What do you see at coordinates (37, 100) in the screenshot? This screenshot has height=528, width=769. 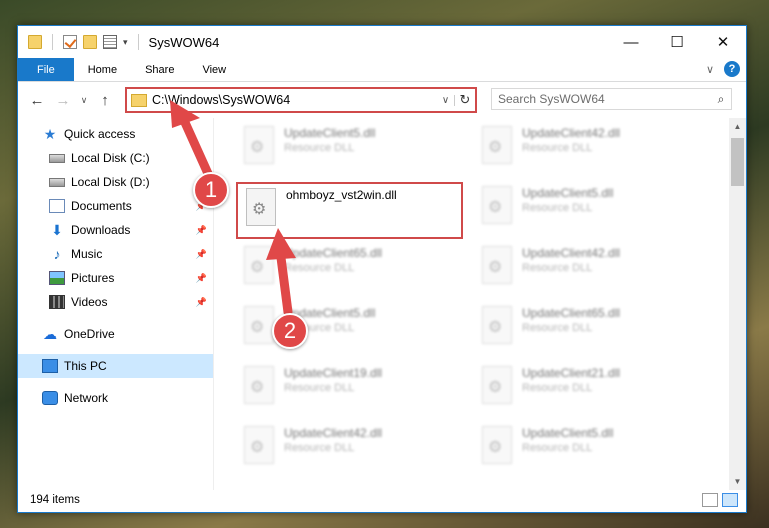 I see `back-button: ←` at bounding box center [37, 100].